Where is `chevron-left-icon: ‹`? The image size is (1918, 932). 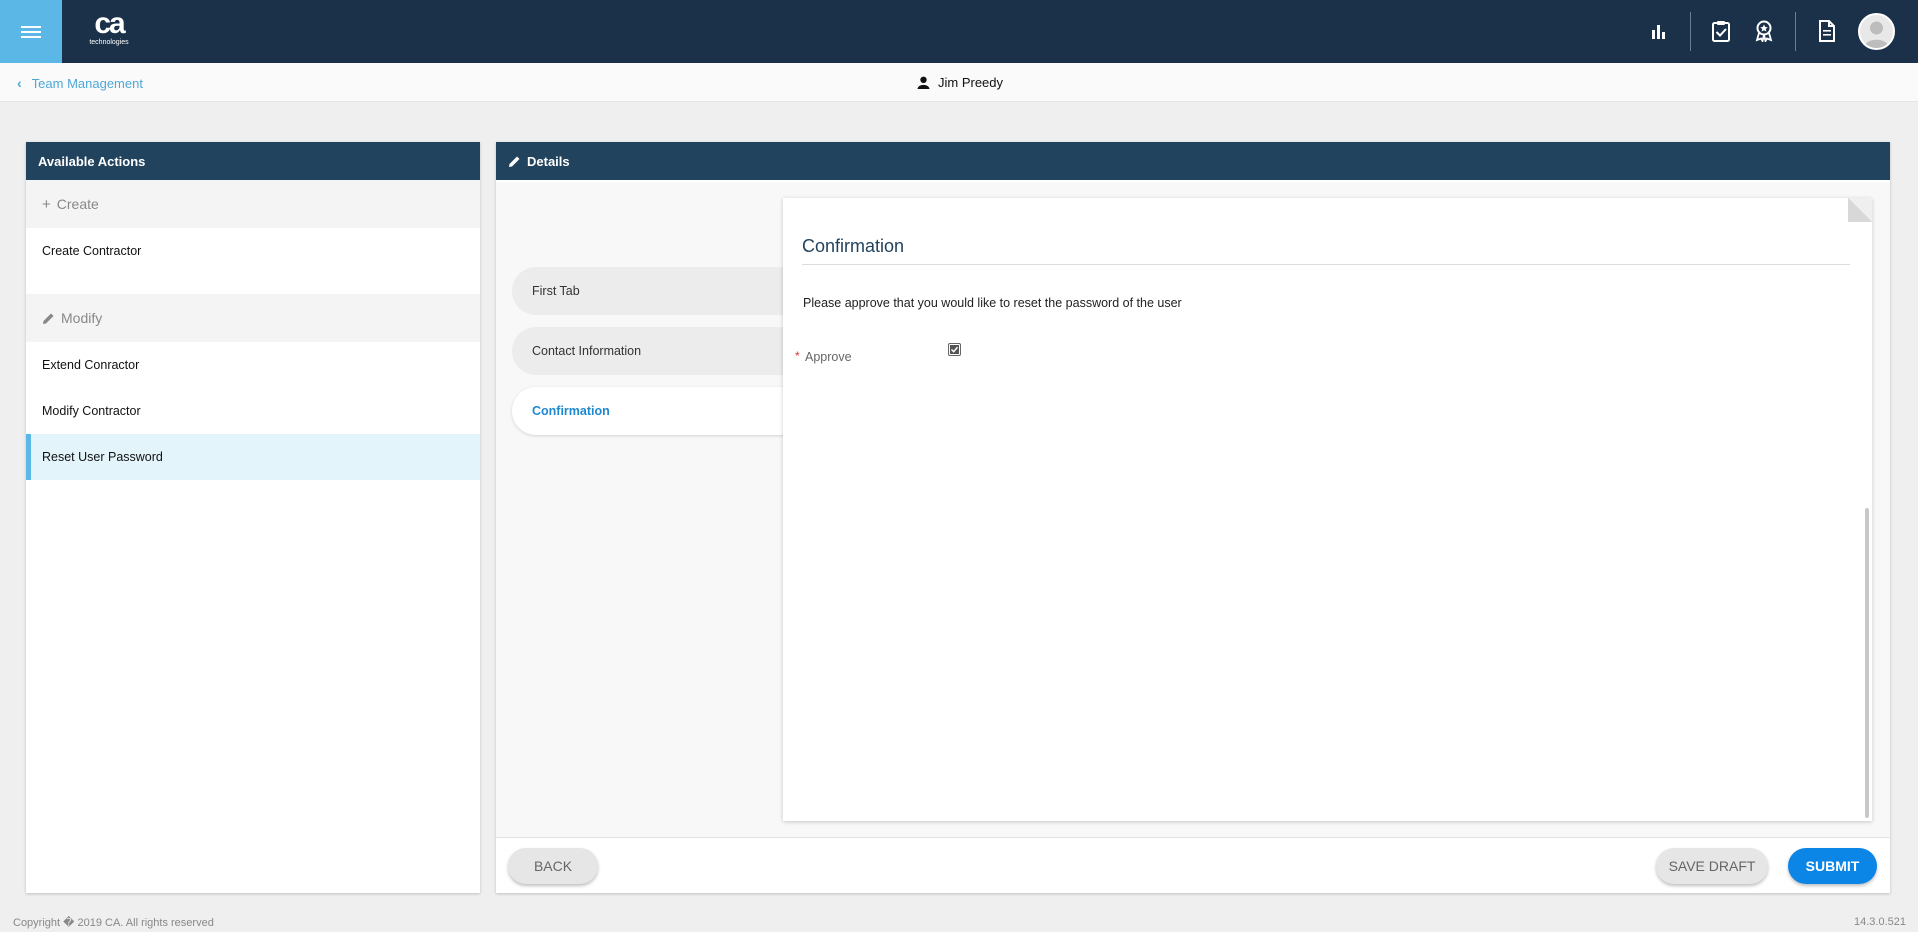
chevron-left-icon: ‹ is located at coordinates (19, 83).